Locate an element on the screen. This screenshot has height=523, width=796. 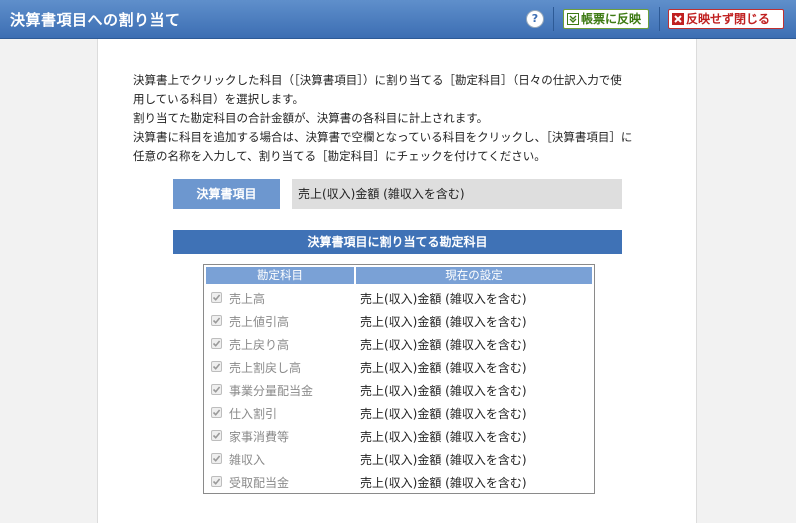
account-name: 売上値引高 is located at coordinates (259, 322).